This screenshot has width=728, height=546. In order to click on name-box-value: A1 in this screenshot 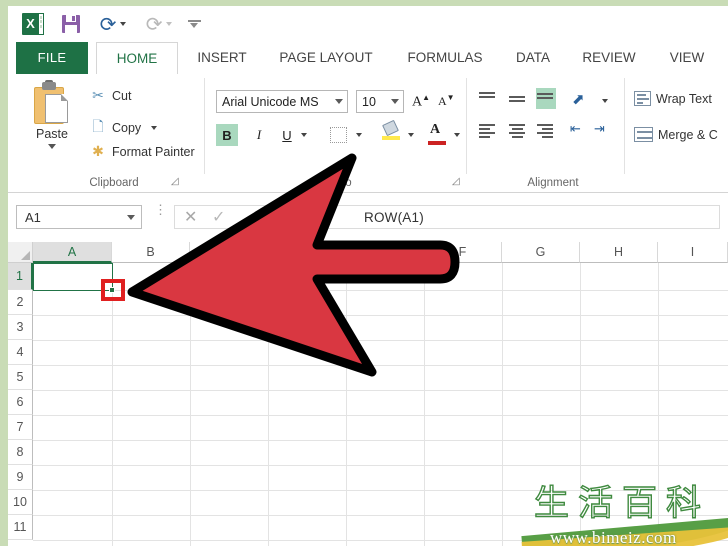, I will do `click(33, 217)`.